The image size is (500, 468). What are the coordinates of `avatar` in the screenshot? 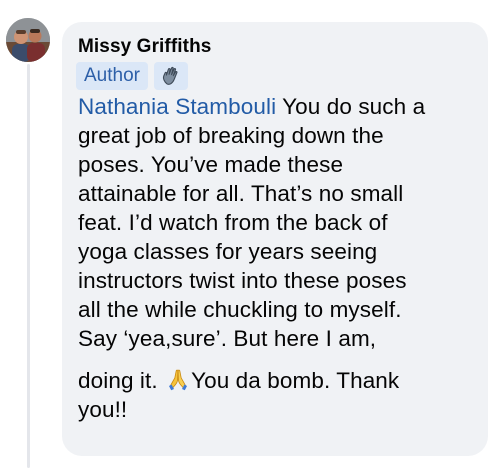 It's located at (28, 40).